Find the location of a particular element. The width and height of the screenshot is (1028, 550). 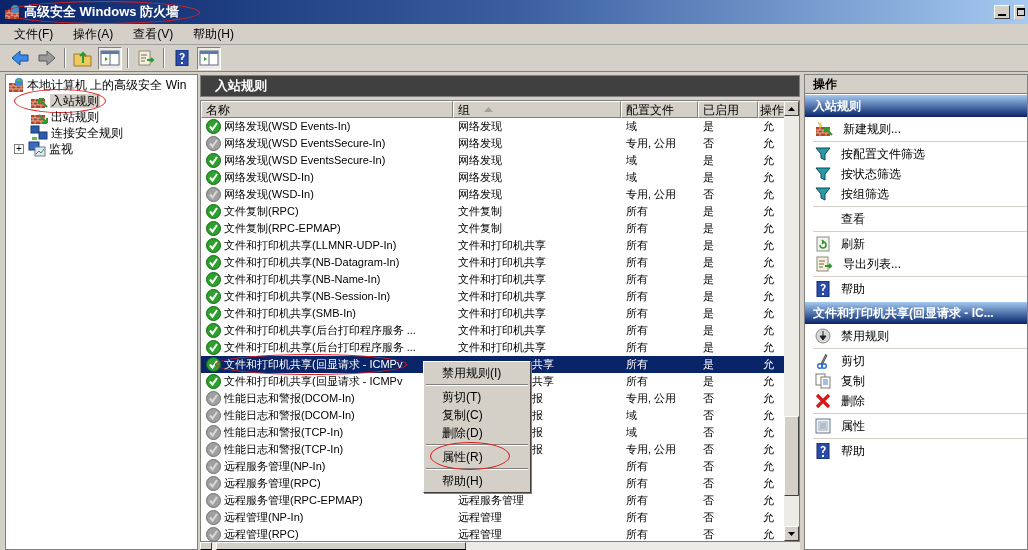

table-cell-text: 远程管理(RPC) is located at coordinates (261, 535).